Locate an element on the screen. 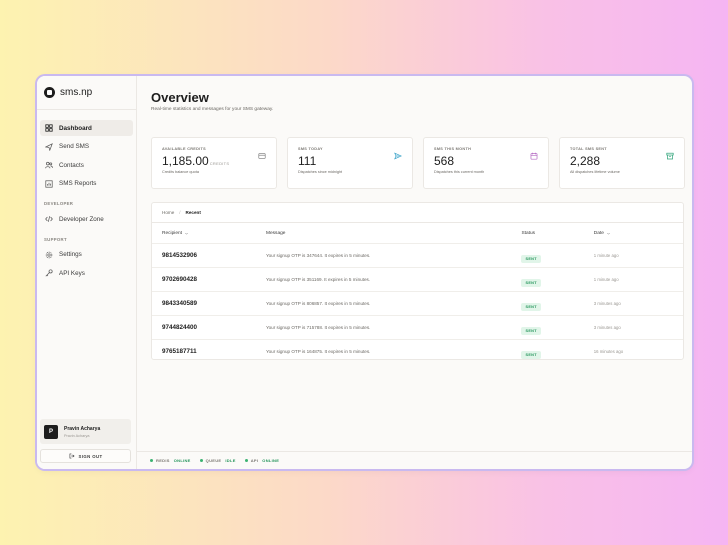  status-bar: REDIS ONLINE QUEUE IDLE API ONLINE is located at coordinates (414, 460).